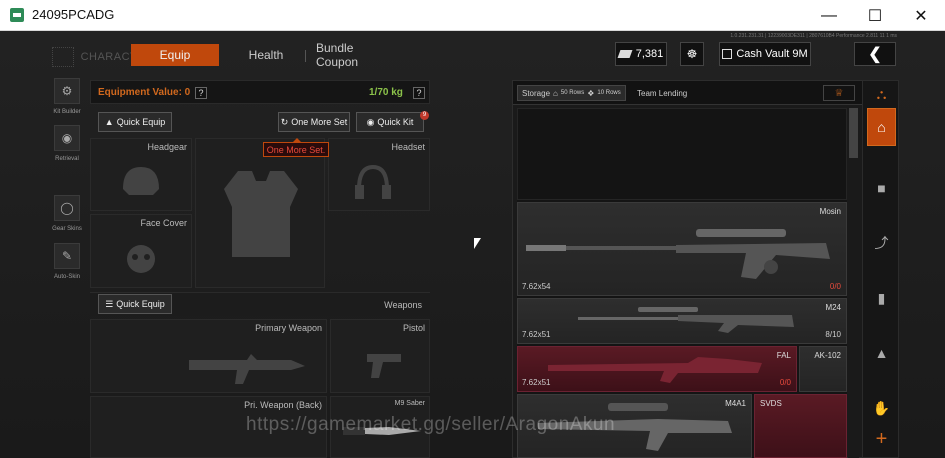  What do you see at coordinates (167, 147) in the screenshot?
I see `headgear-label: Headgear` at bounding box center [167, 147].